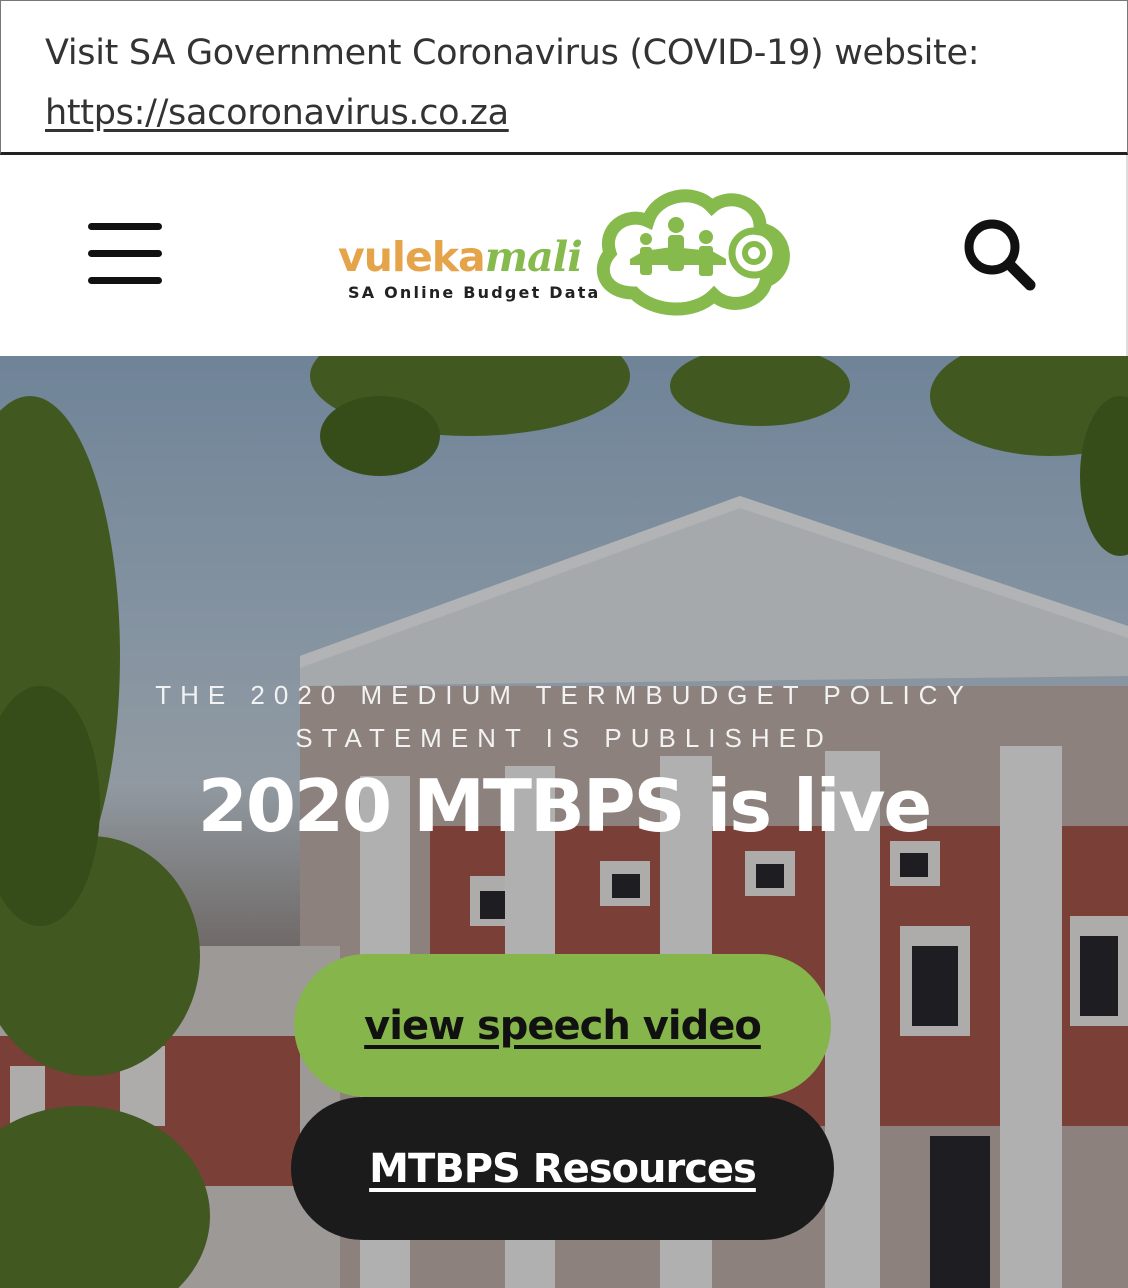 The image size is (1128, 1288). What do you see at coordinates (565, 806) in the screenshot?
I see `hero-title: 2020 MTBPS is live` at bounding box center [565, 806].